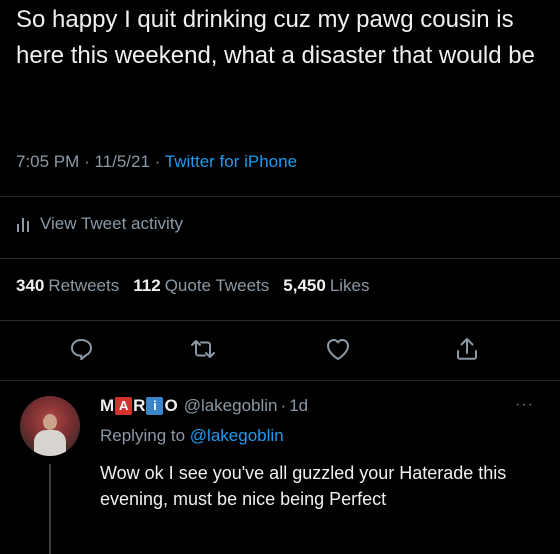  I want to click on user-handle: @lakegoblin, so click(231, 406).